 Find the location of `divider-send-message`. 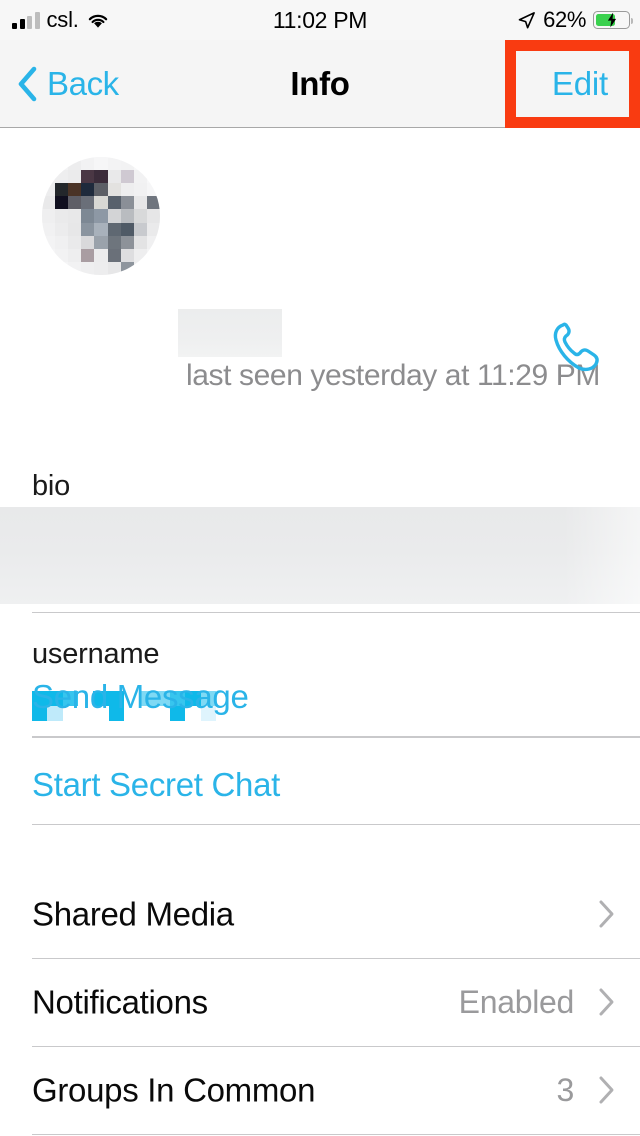

divider-send-message is located at coordinates (336, 736).